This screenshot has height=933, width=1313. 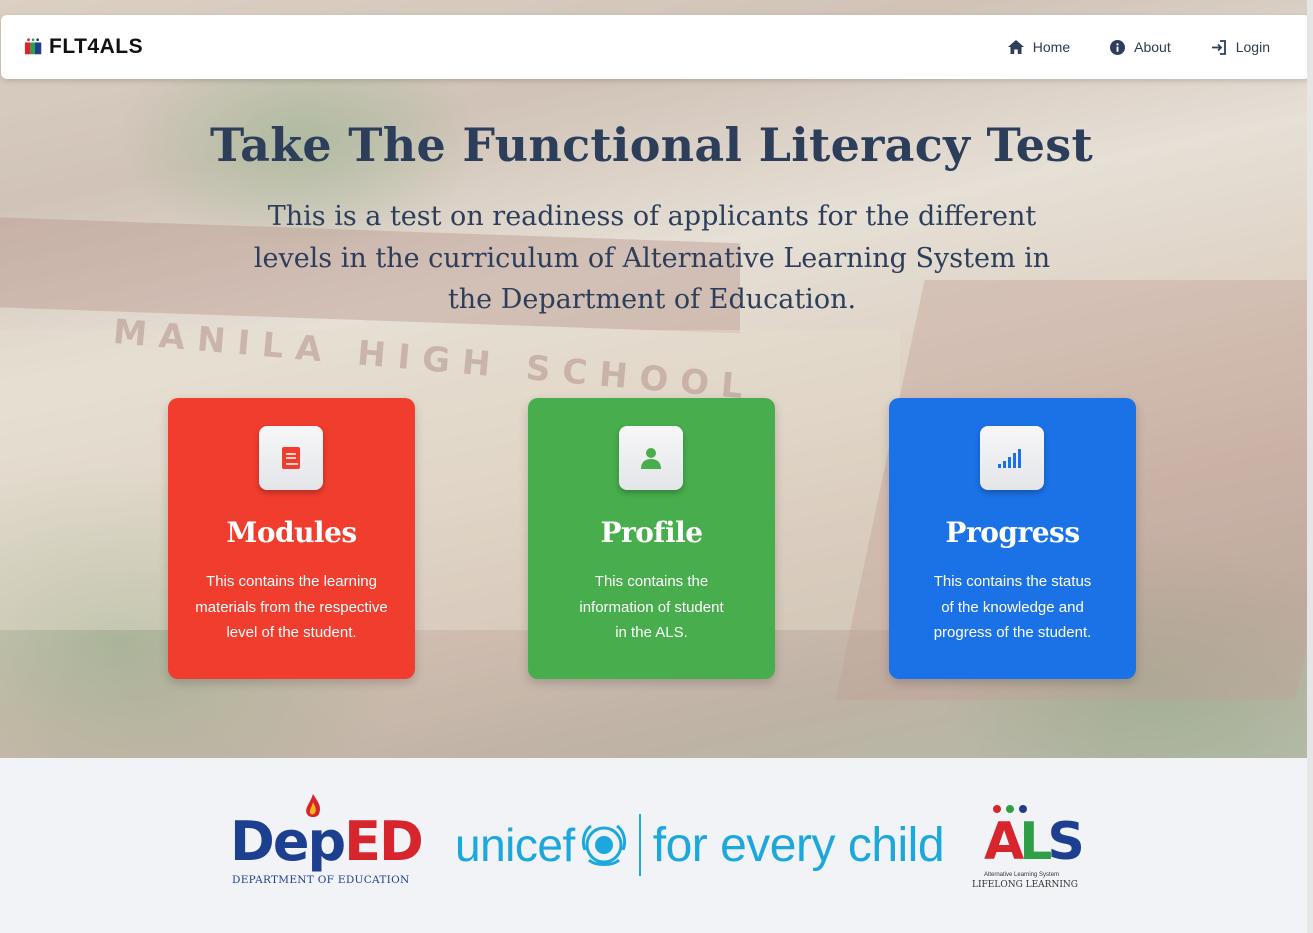 I want to click on nav-home-link: Home, so click(x=1039, y=47).